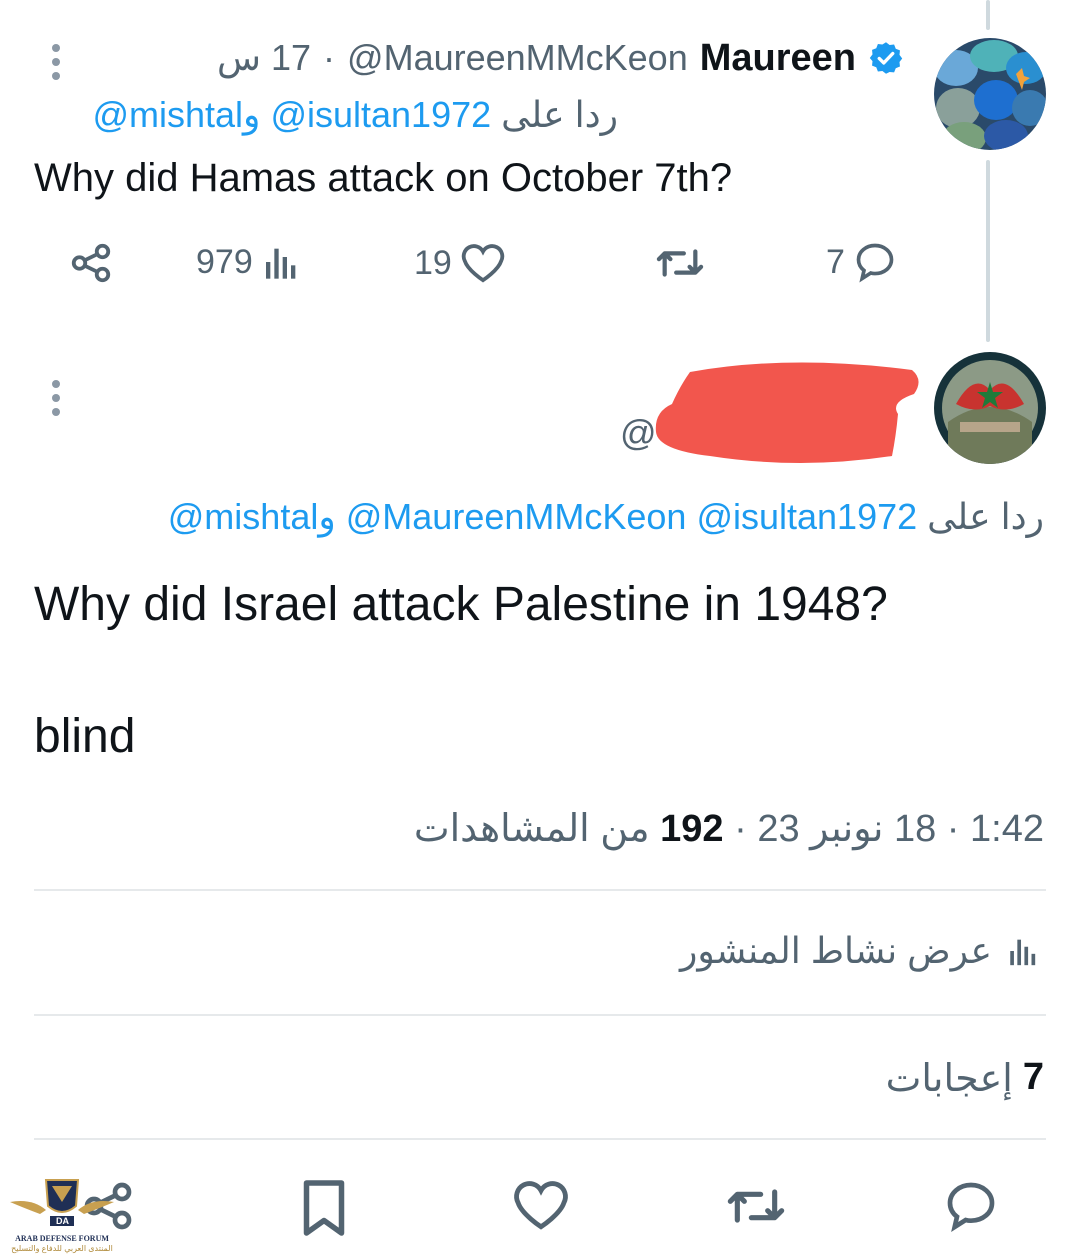 The width and height of the screenshot is (1080, 1260). What do you see at coordinates (56, 62) in the screenshot?
I see `more-icon` at bounding box center [56, 62].